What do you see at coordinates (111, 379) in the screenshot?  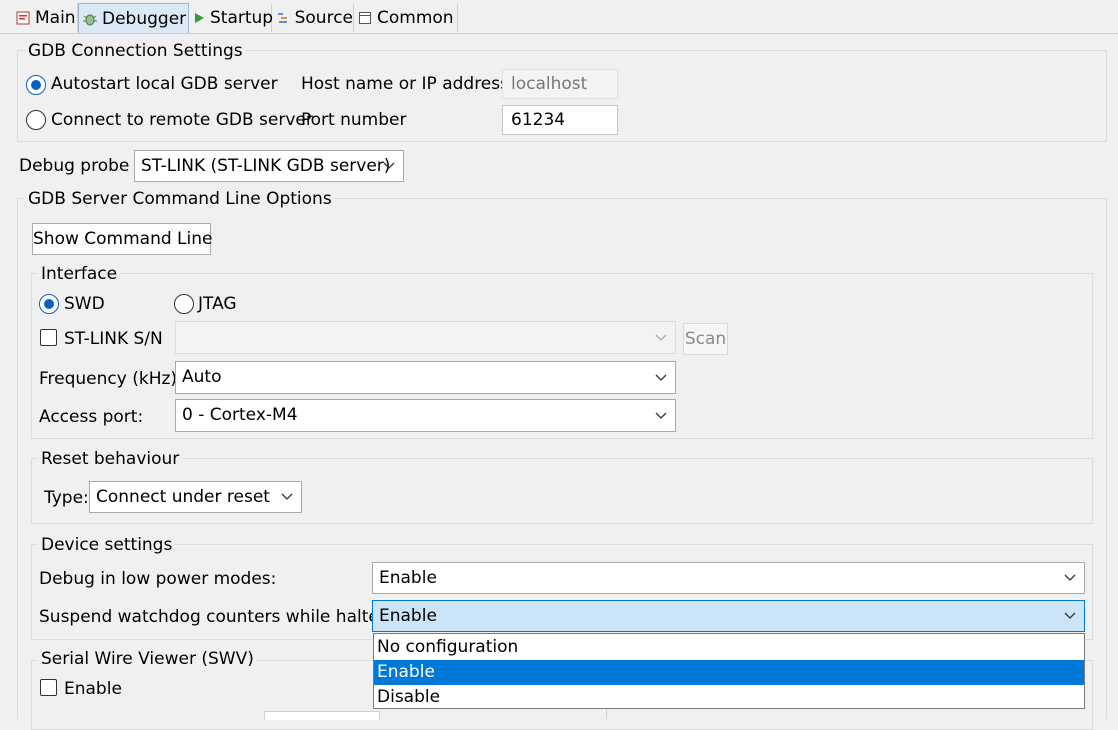 I see `frequency-label: Frequency (kHz):` at bounding box center [111, 379].